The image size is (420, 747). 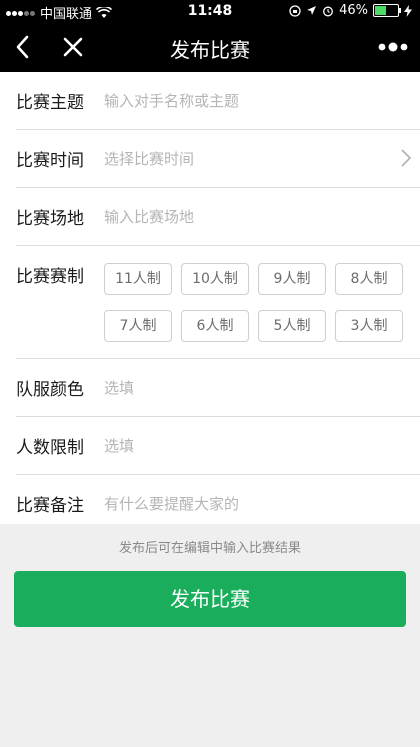 I want to click on format-option-3: 3人制, so click(x=369, y=326).